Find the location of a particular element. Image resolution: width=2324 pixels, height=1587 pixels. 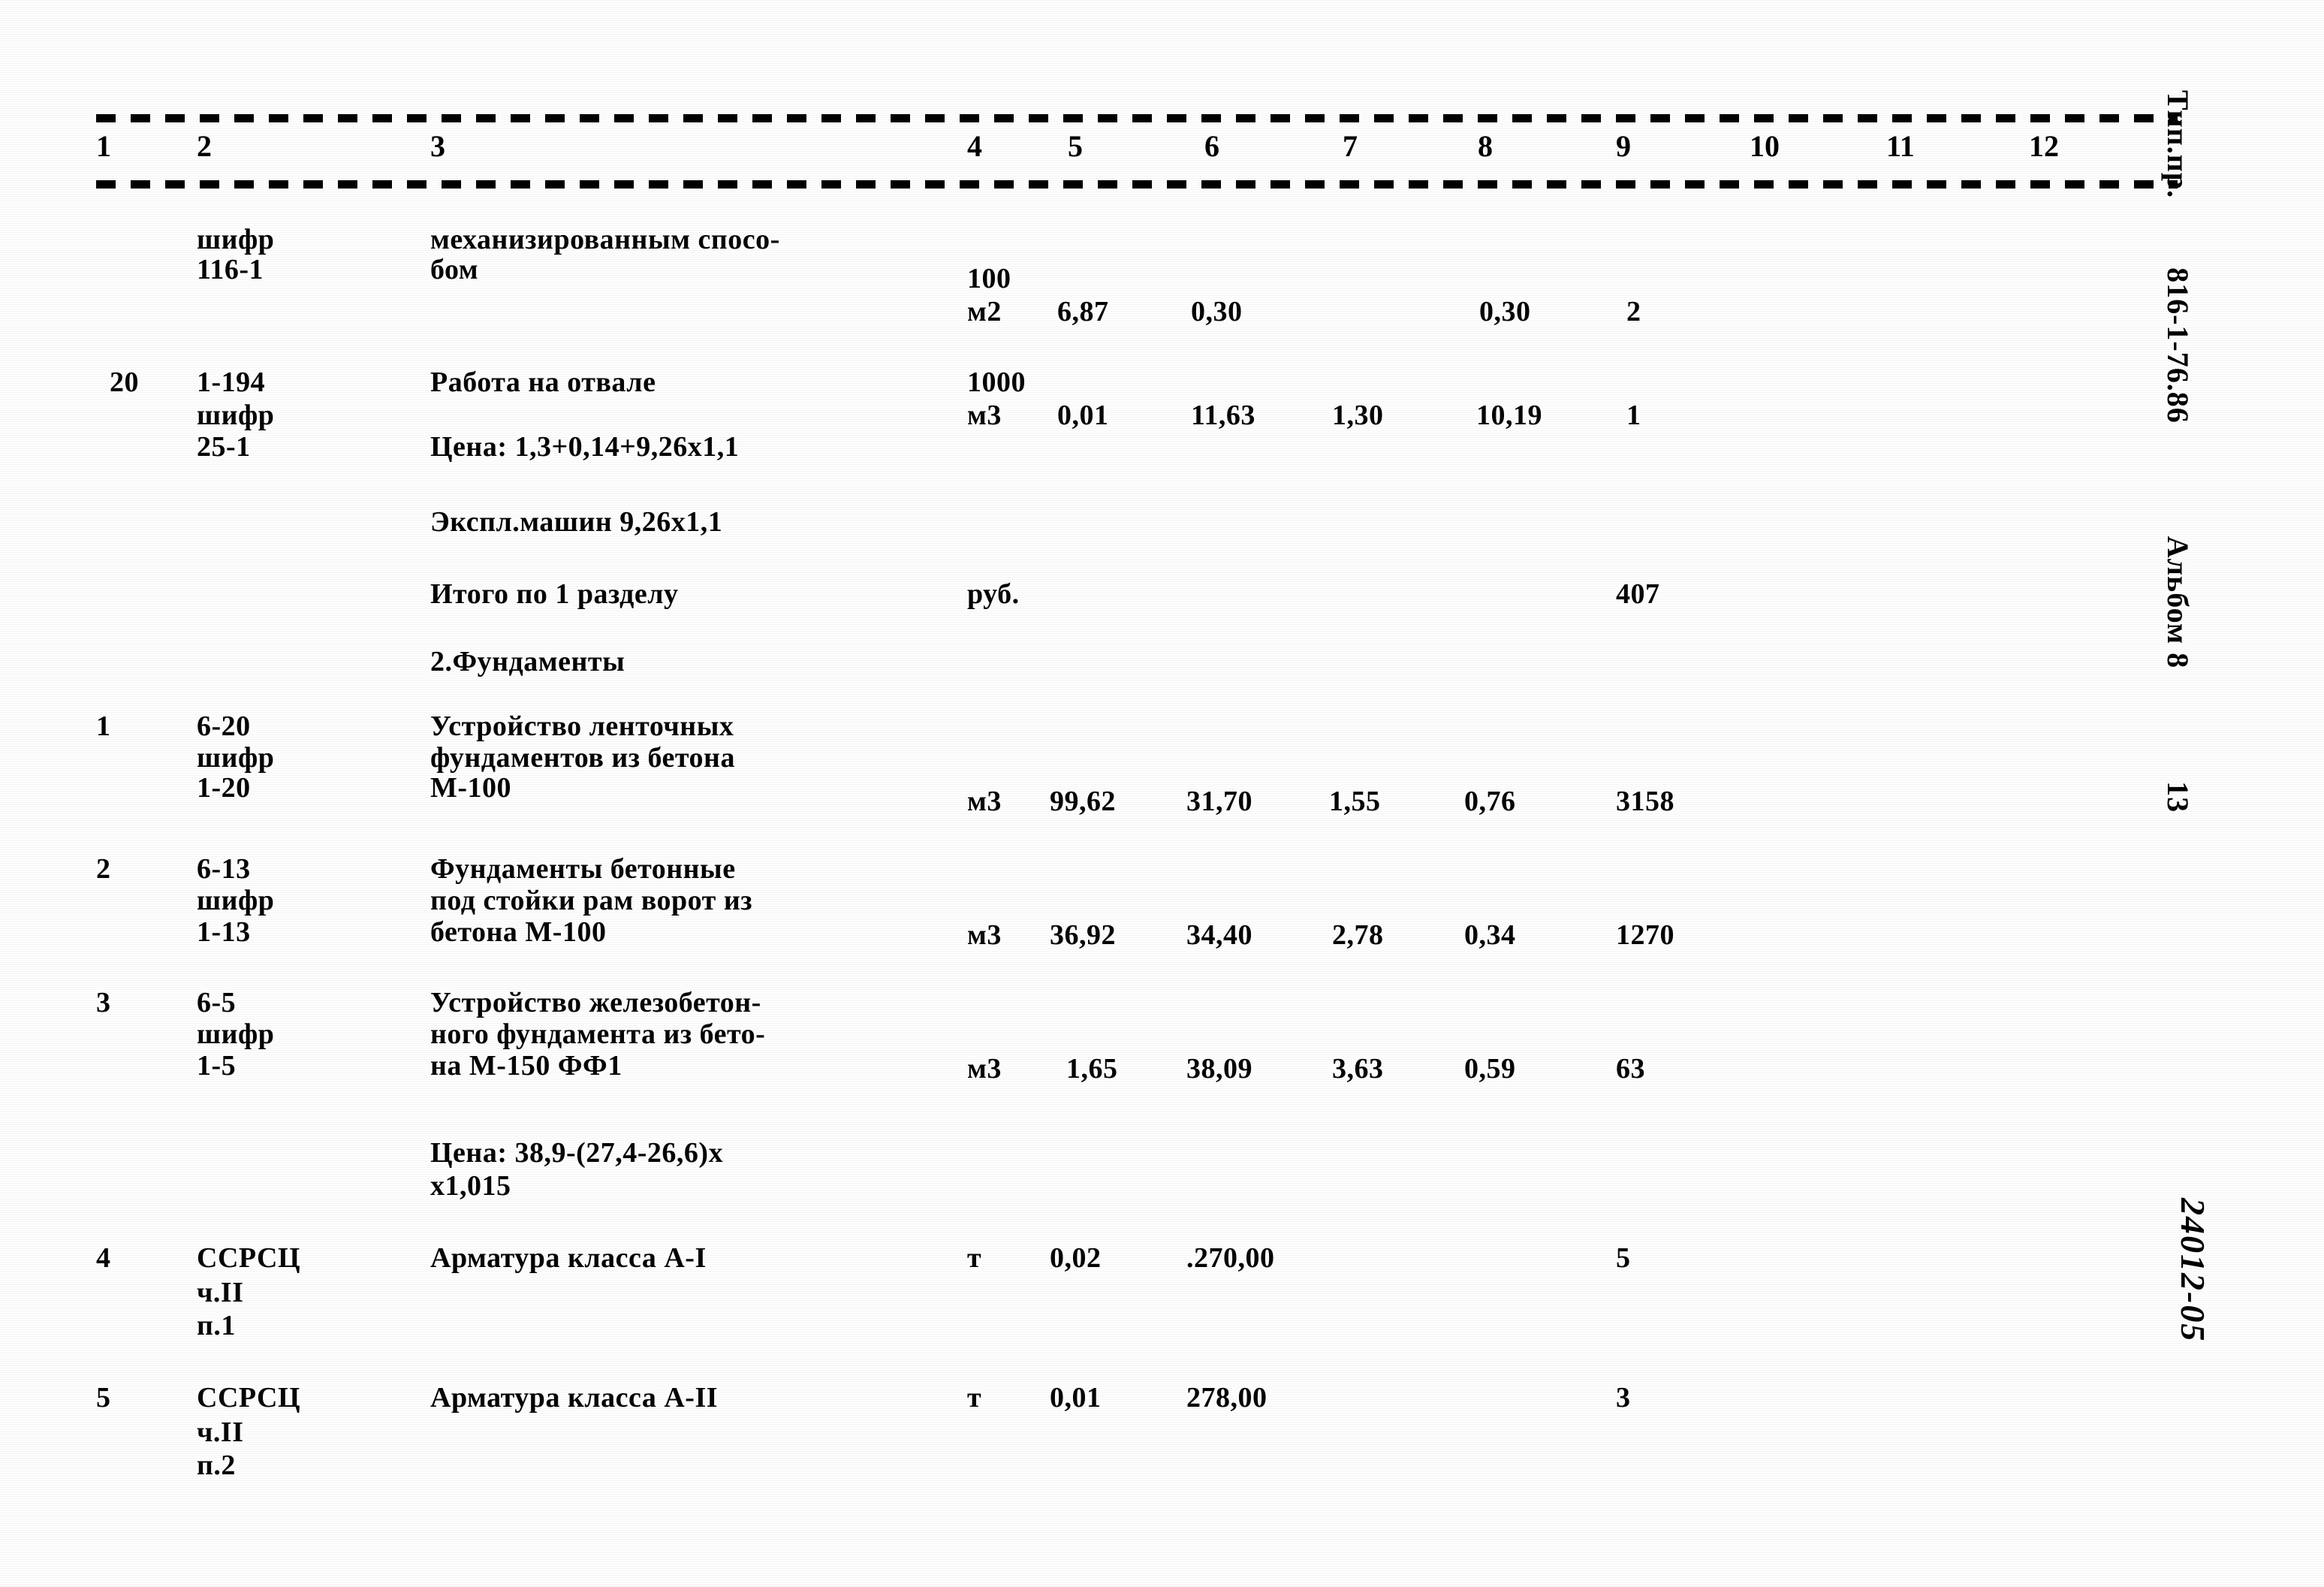

side-stamp-prefix: Тип.пр. is located at coordinates (2178, 144).